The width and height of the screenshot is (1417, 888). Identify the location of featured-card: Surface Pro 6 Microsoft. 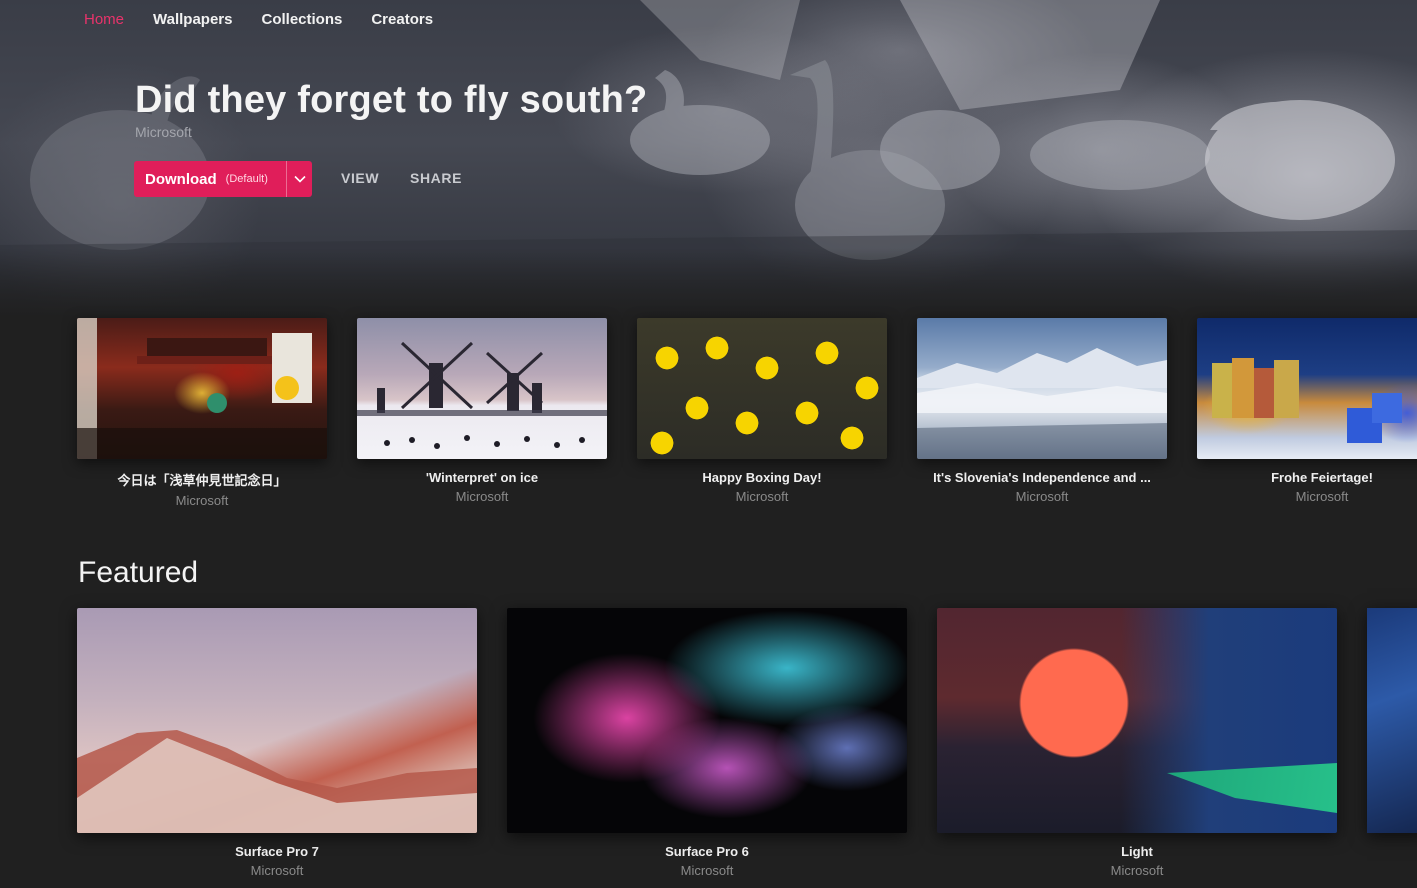
(707, 743).